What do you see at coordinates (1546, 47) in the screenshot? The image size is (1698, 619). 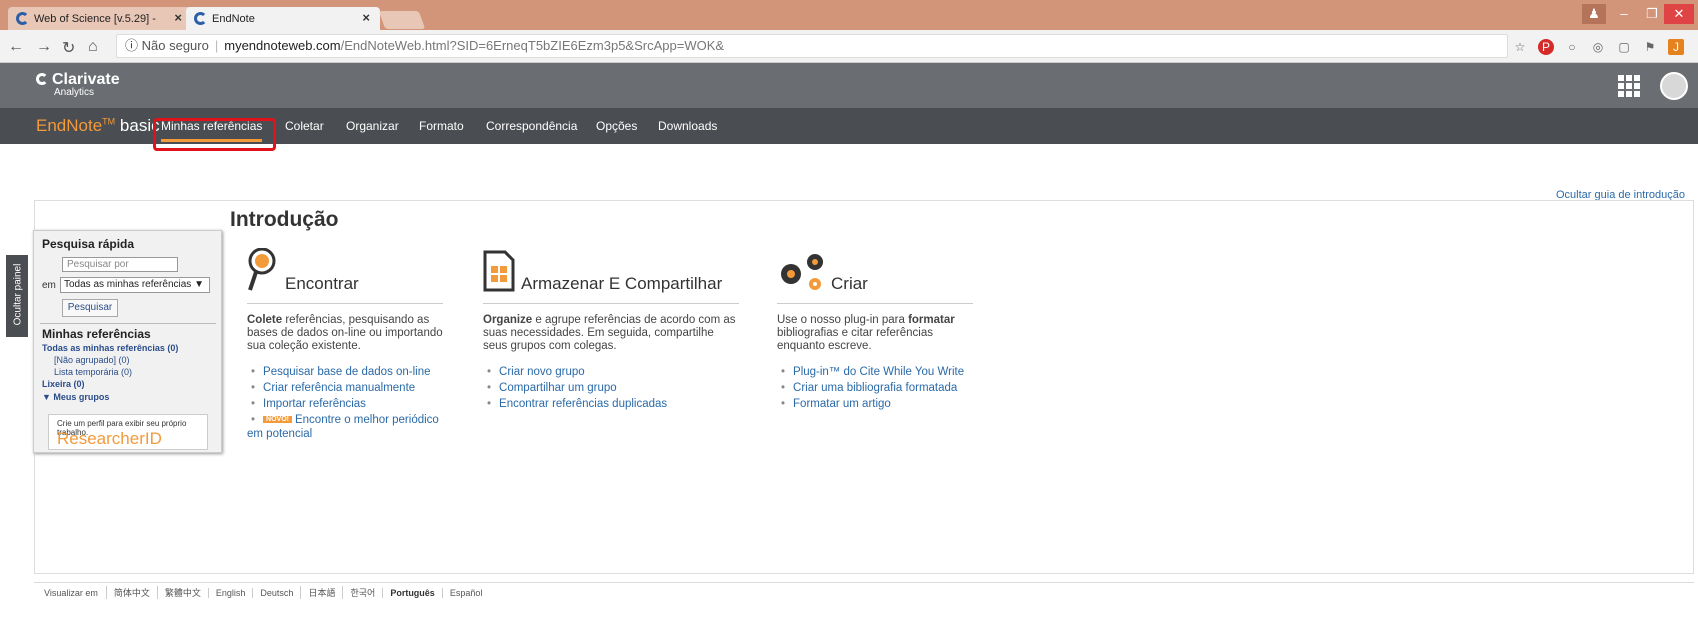 I see `pinterest-icon: P` at bounding box center [1546, 47].